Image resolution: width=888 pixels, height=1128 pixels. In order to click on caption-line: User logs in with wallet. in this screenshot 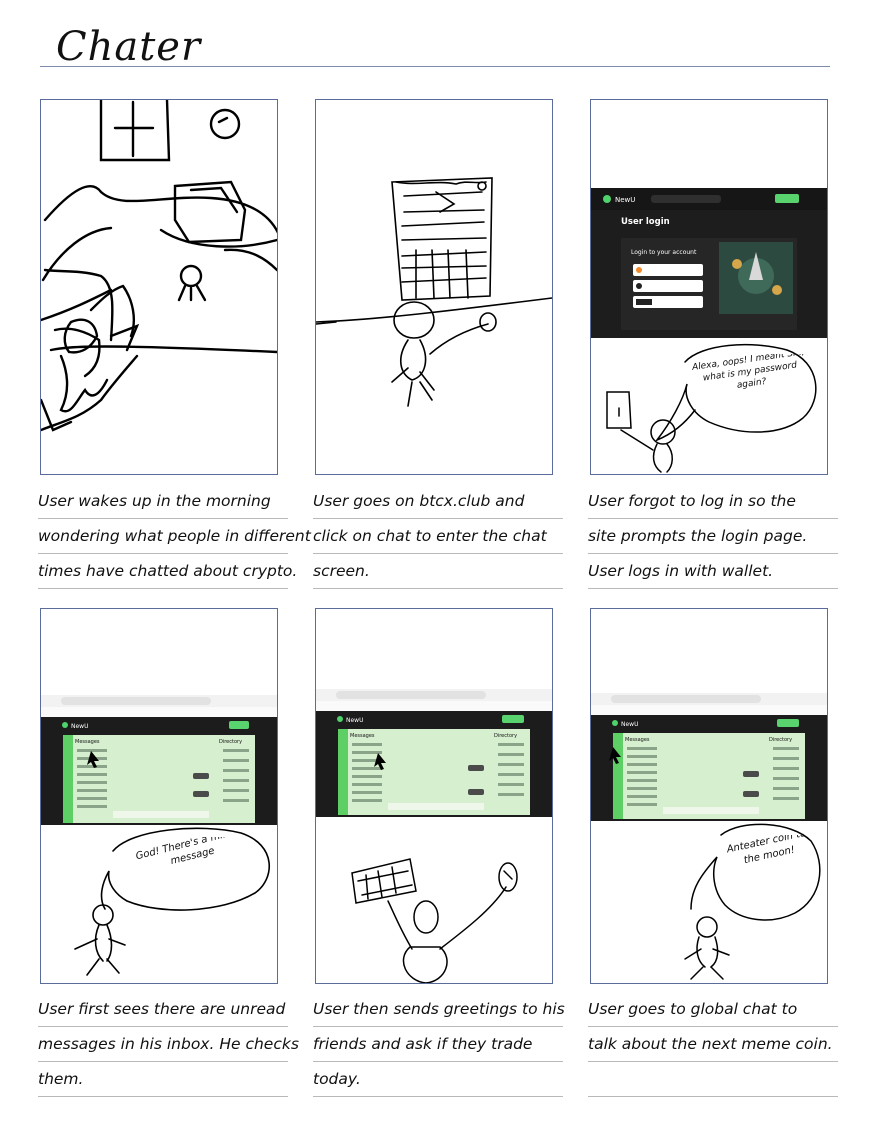, I will do `click(713, 571)`.